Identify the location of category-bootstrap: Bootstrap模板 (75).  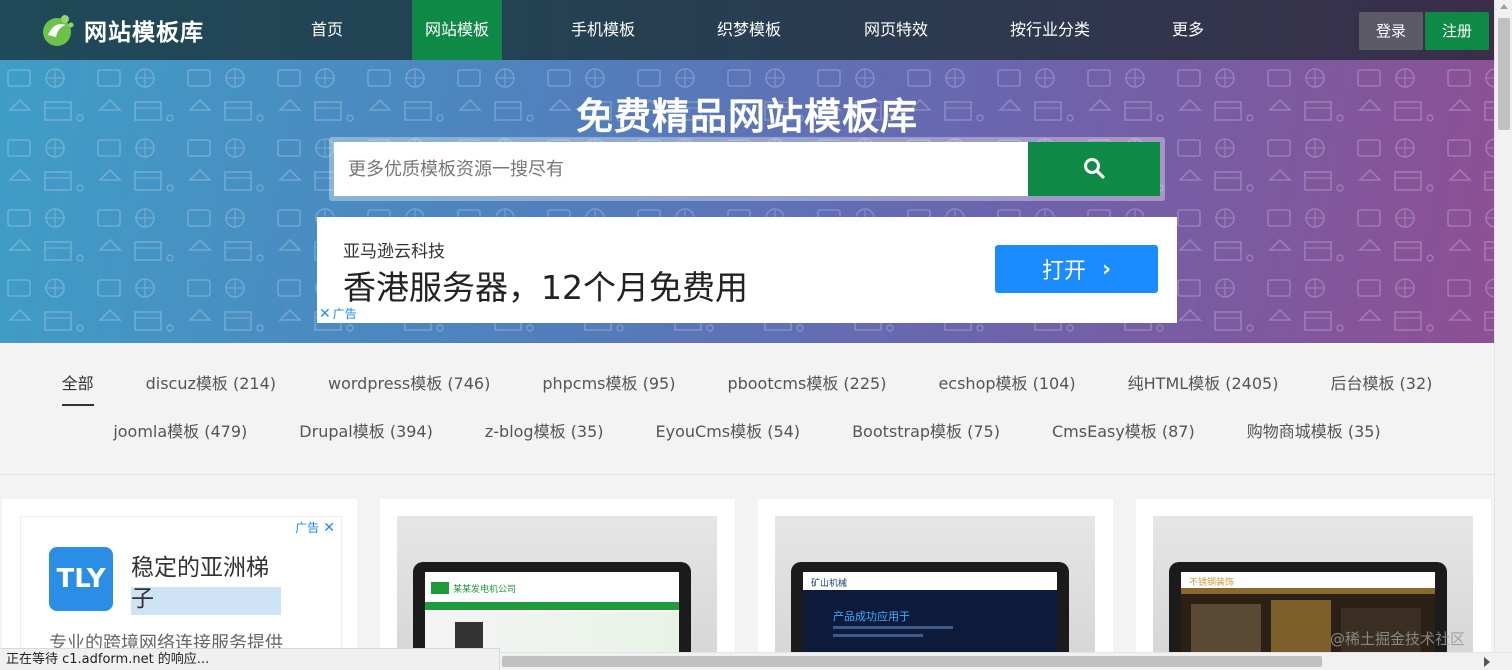
(926, 430).